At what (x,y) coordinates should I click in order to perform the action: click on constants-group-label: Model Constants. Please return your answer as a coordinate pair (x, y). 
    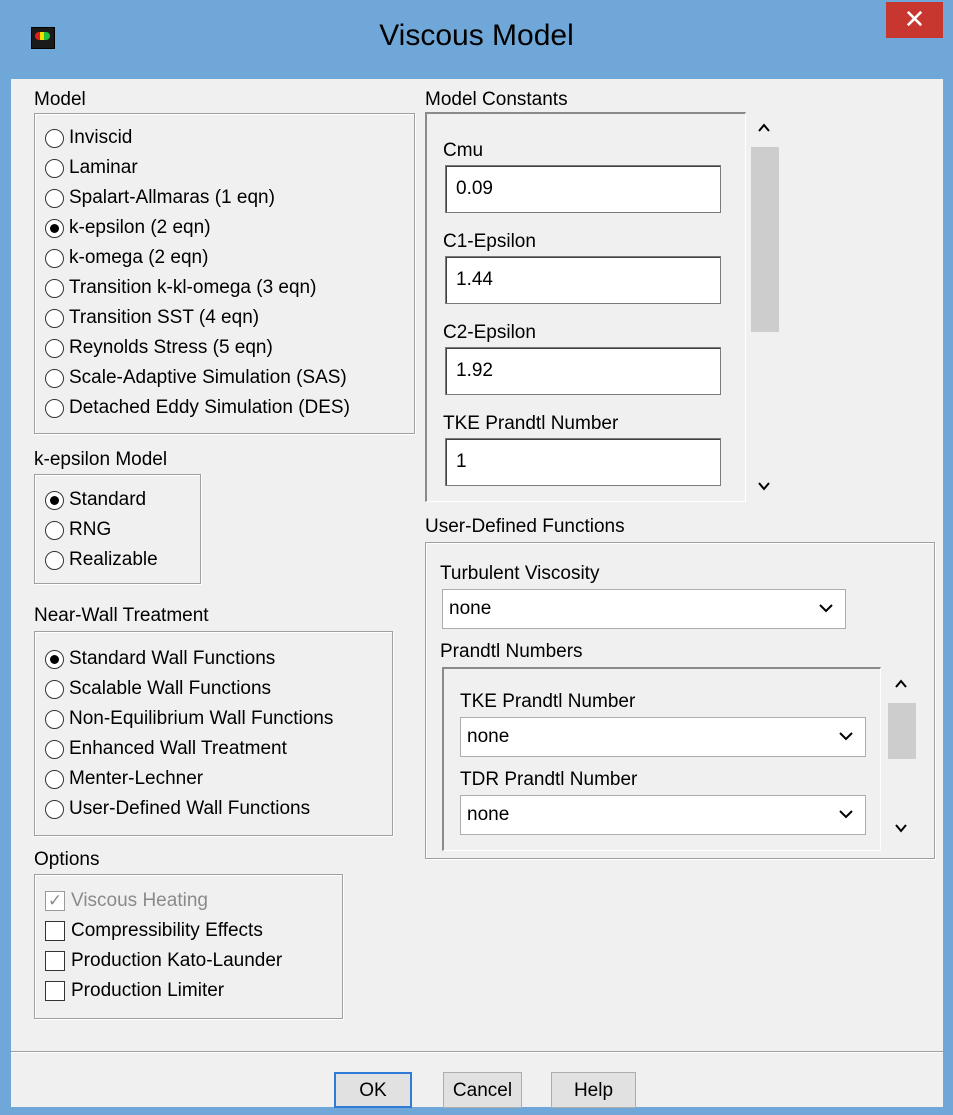
    Looking at the image, I should click on (496, 99).